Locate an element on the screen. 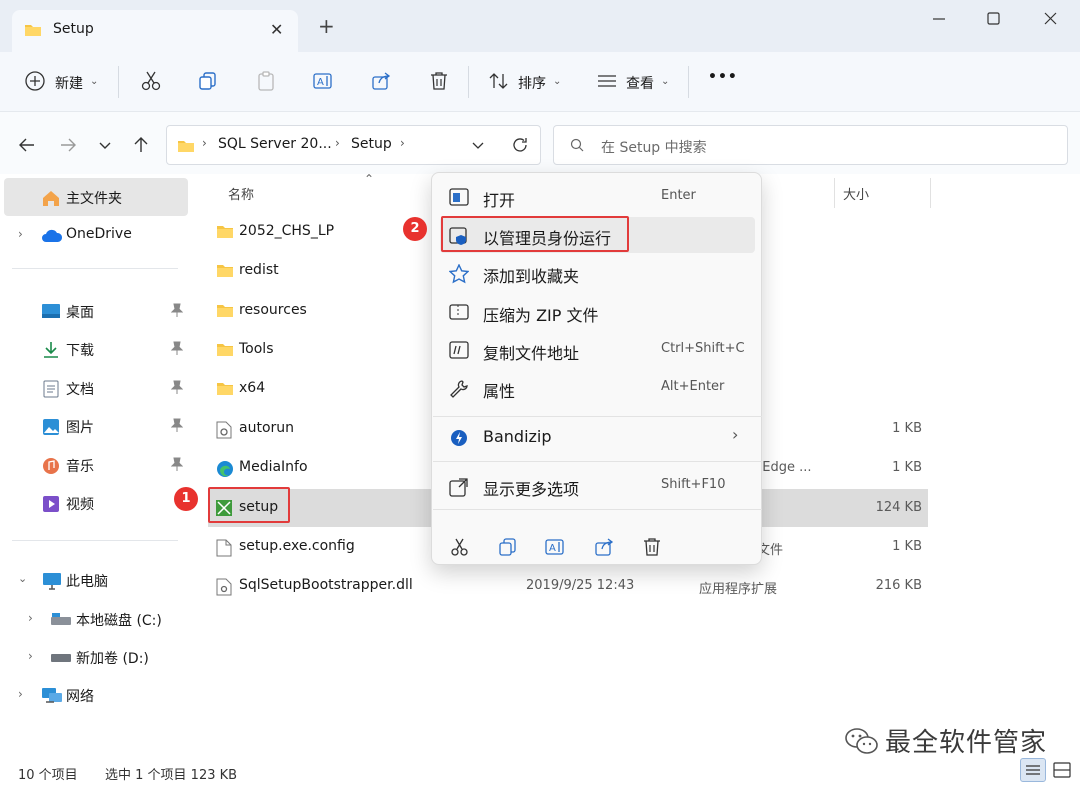 Image resolution: width=1080 pixels, height=787 pixels. config-file-icon is located at coordinates (224, 548).